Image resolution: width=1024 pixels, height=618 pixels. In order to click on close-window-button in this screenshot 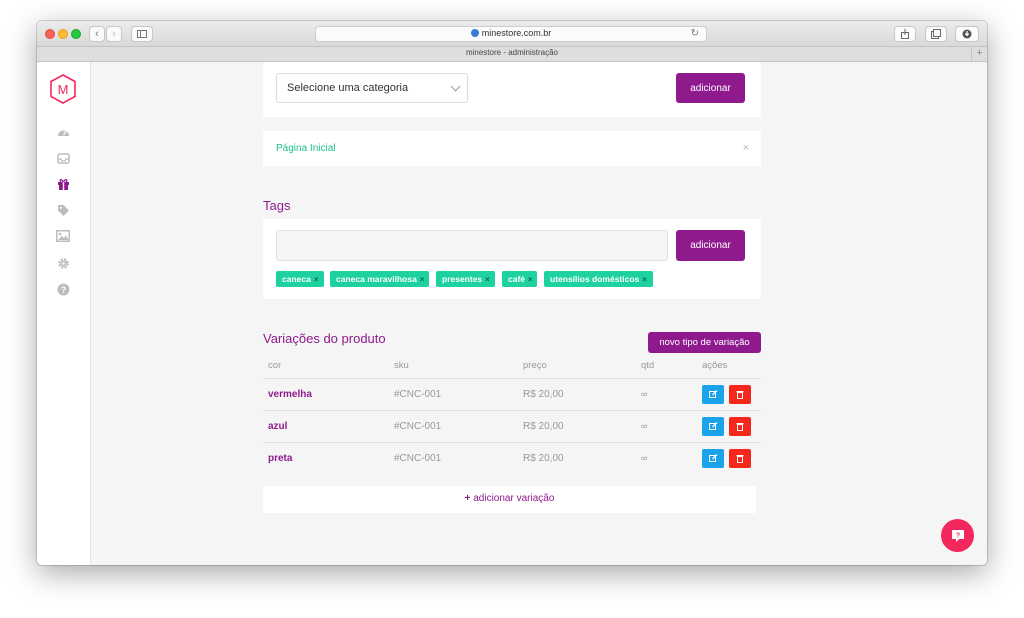, I will do `click(50, 34)`.